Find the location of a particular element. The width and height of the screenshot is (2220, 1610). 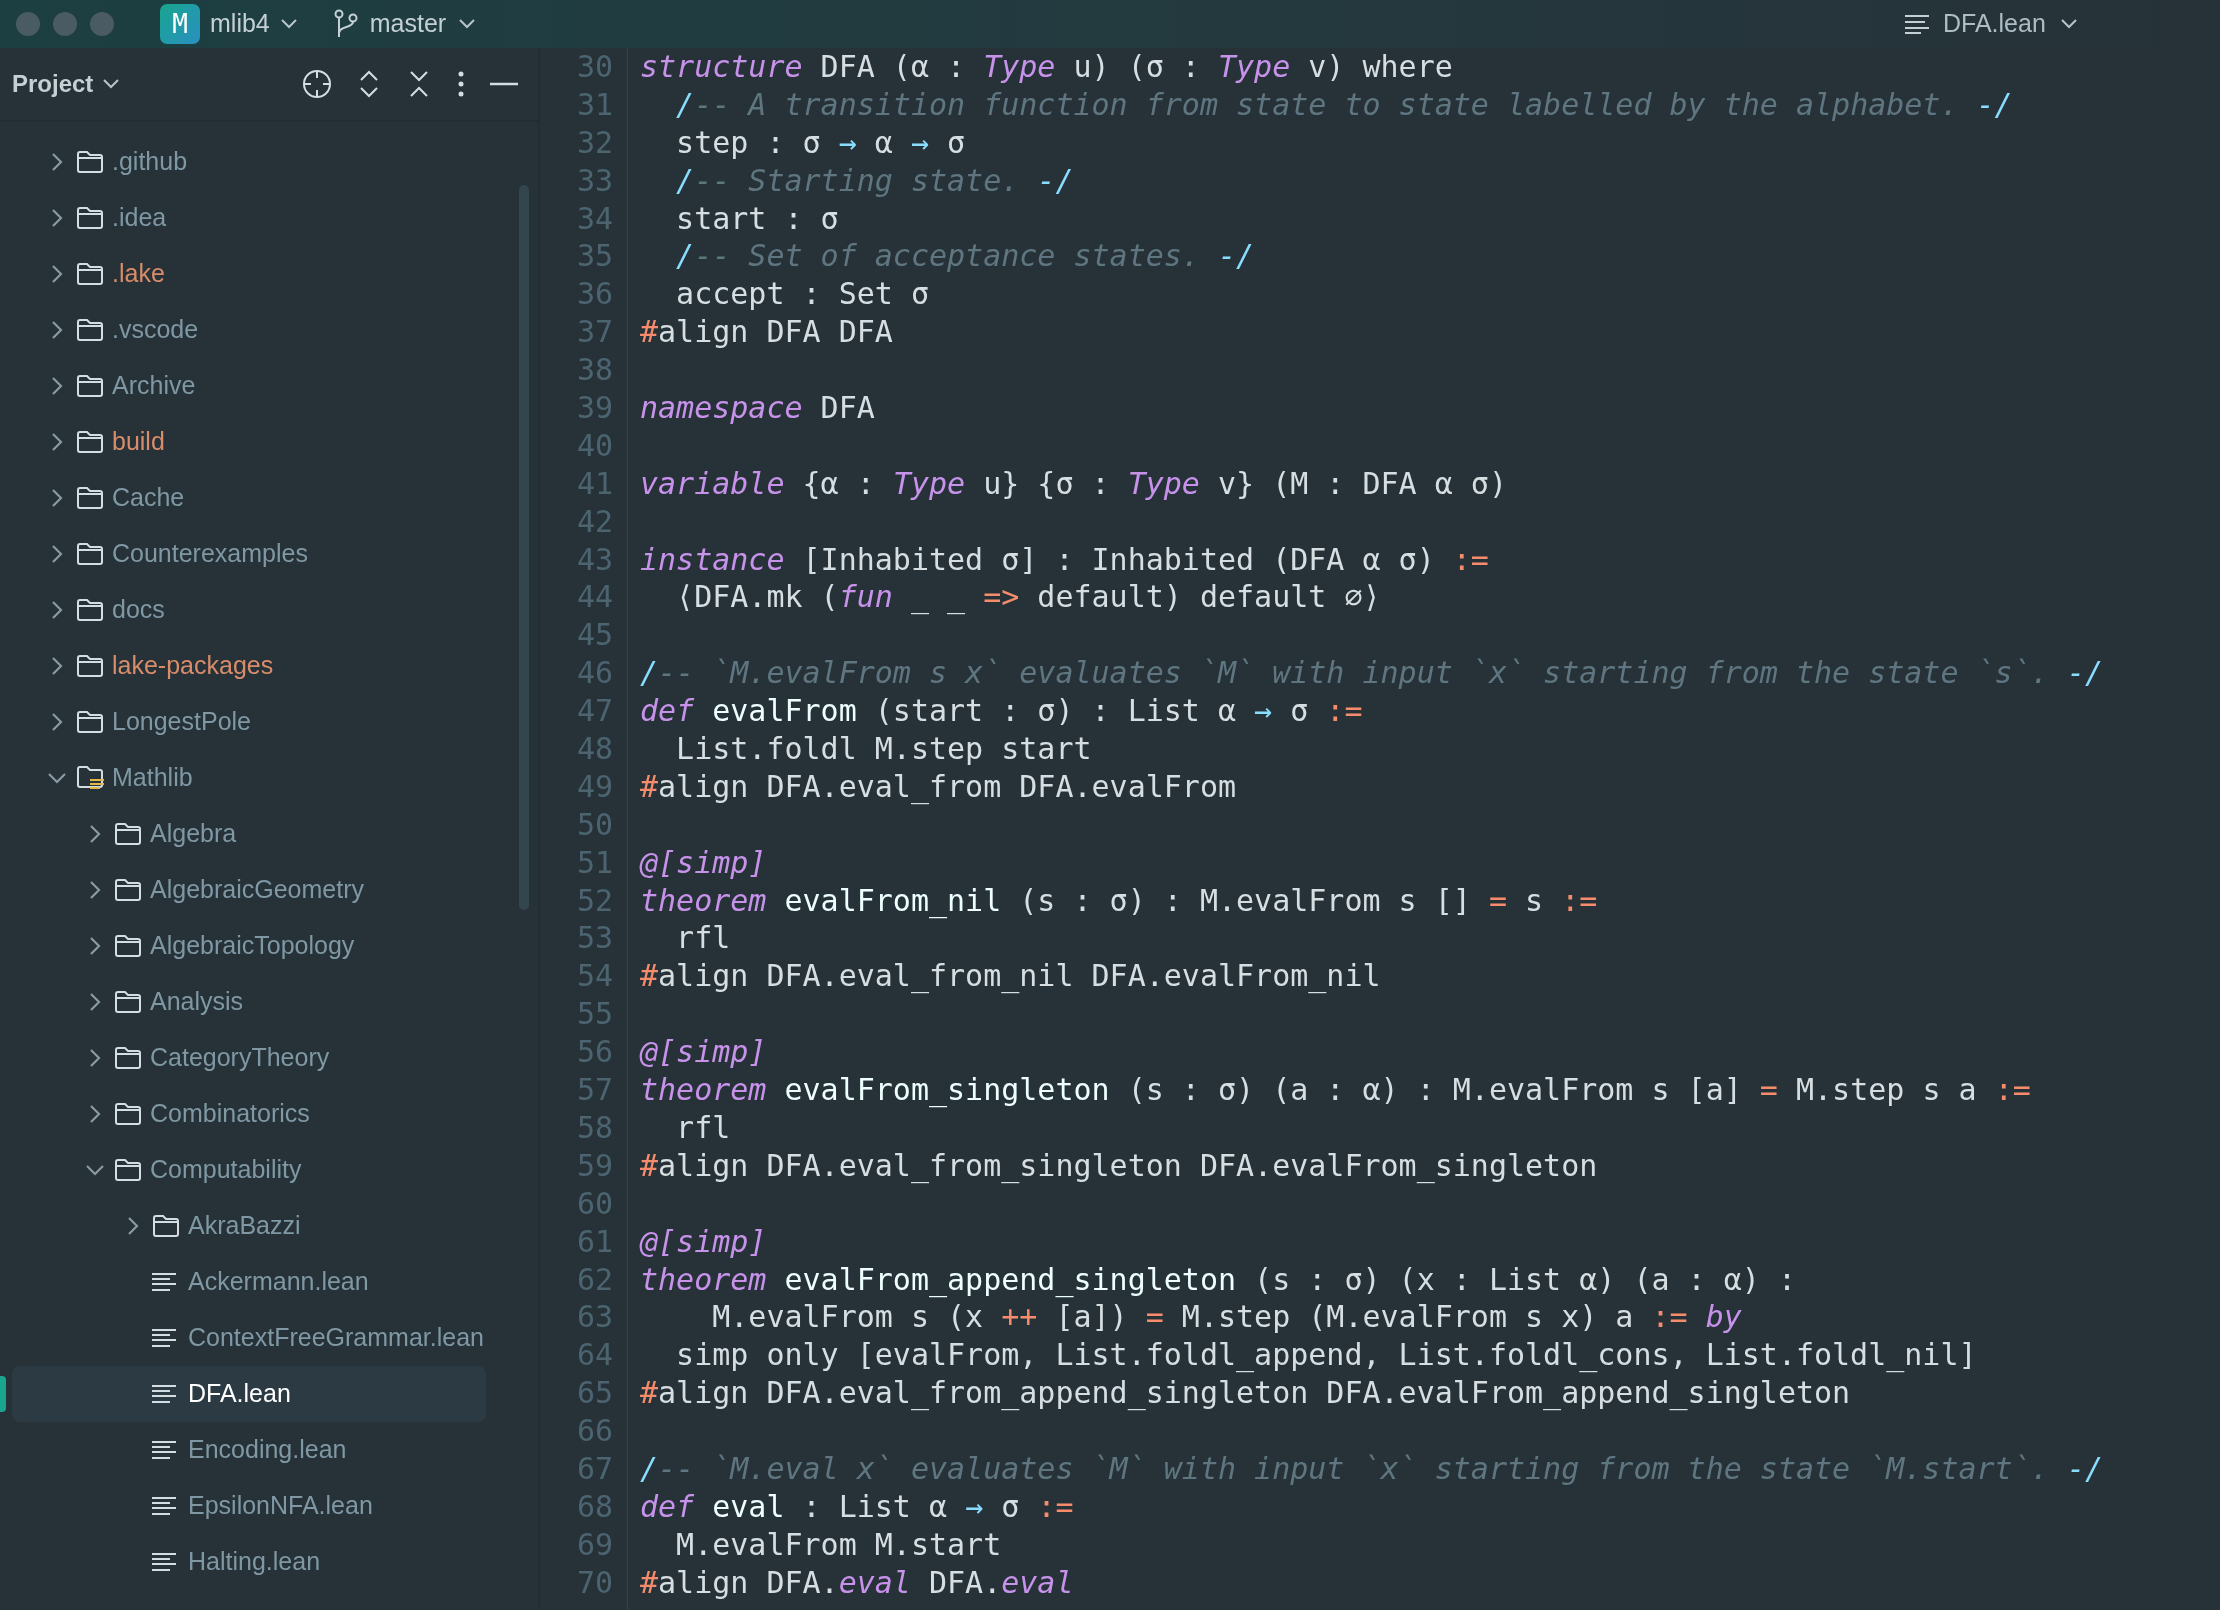

code-line: #align DFA.eval DFA.eval is located at coordinates (857, 1582).